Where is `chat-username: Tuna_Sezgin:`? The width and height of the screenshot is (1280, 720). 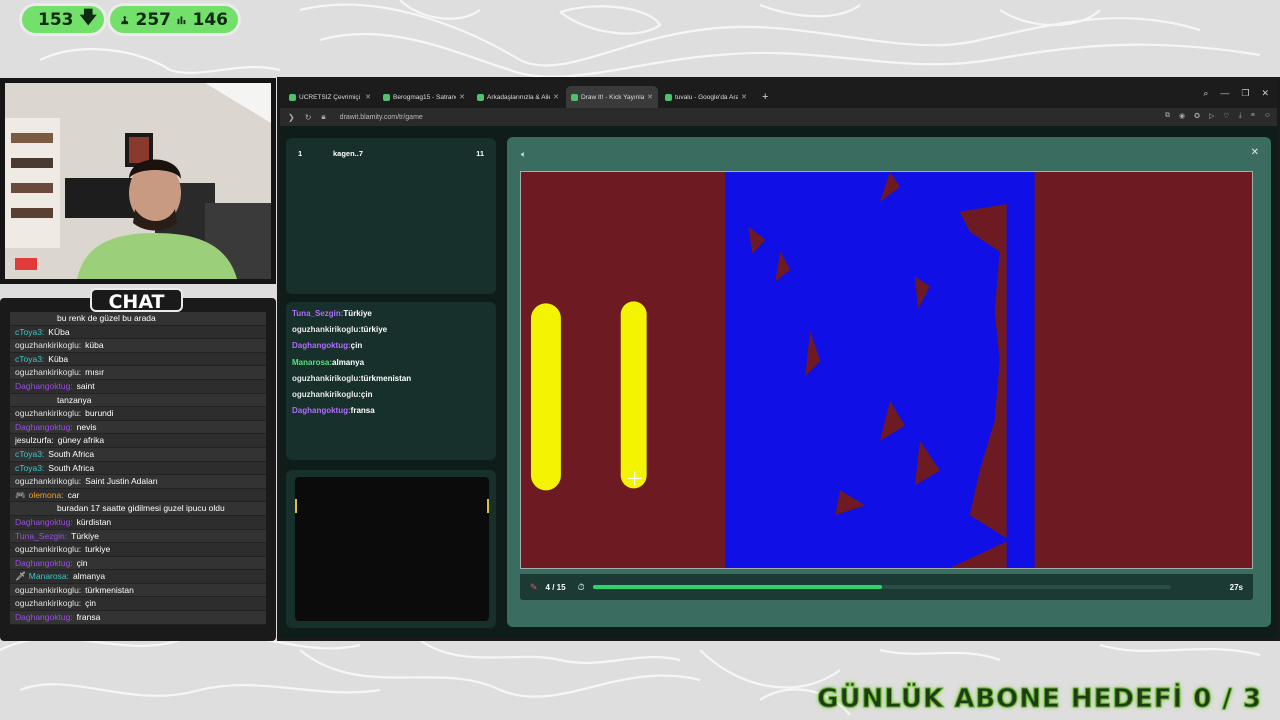 chat-username: Tuna_Sezgin: is located at coordinates (41, 536).